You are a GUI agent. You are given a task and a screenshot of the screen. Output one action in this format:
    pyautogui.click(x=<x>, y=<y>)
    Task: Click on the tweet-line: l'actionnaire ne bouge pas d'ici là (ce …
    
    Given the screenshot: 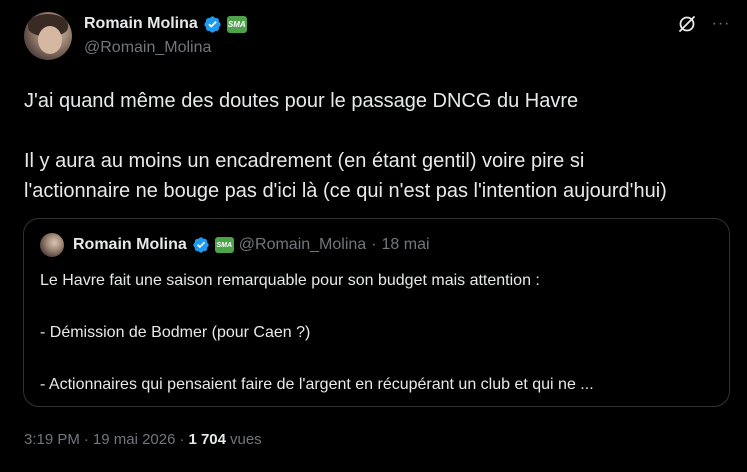 What is the action you would take?
    pyautogui.click(x=345, y=191)
    